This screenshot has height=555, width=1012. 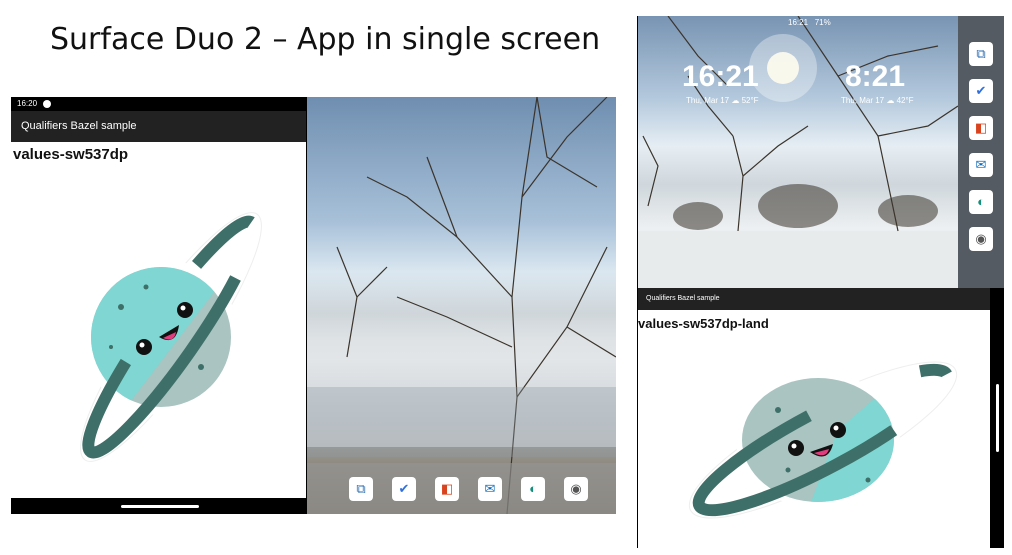 What do you see at coordinates (158, 104) in the screenshot?
I see `status-bar: 16:20` at bounding box center [158, 104].